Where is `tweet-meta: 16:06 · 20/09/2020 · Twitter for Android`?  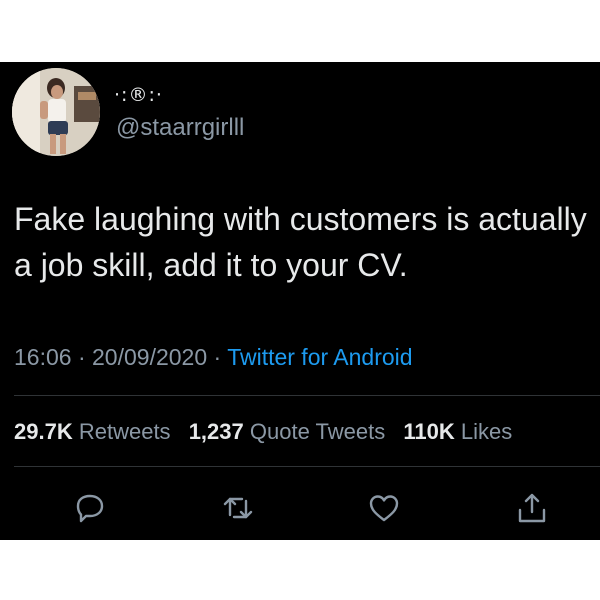 tweet-meta: 16:06 · 20/09/2020 · Twitter for Android is located at coordinates (213, 357).